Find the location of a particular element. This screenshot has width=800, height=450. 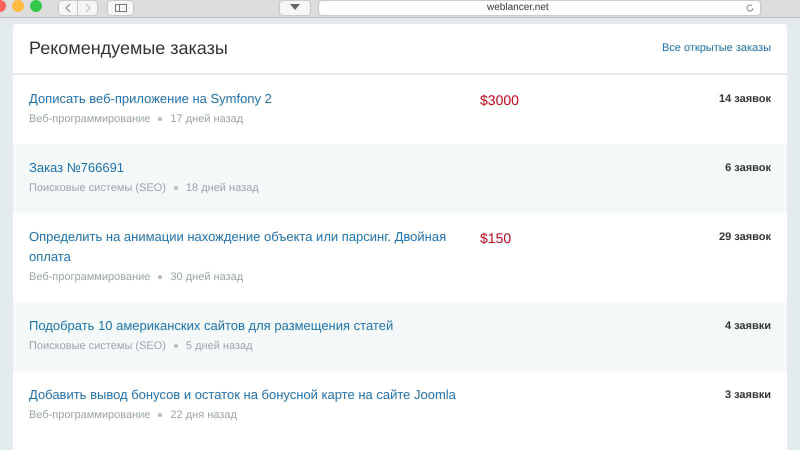

chevron-left-icon is located at coordinates (68, 8).